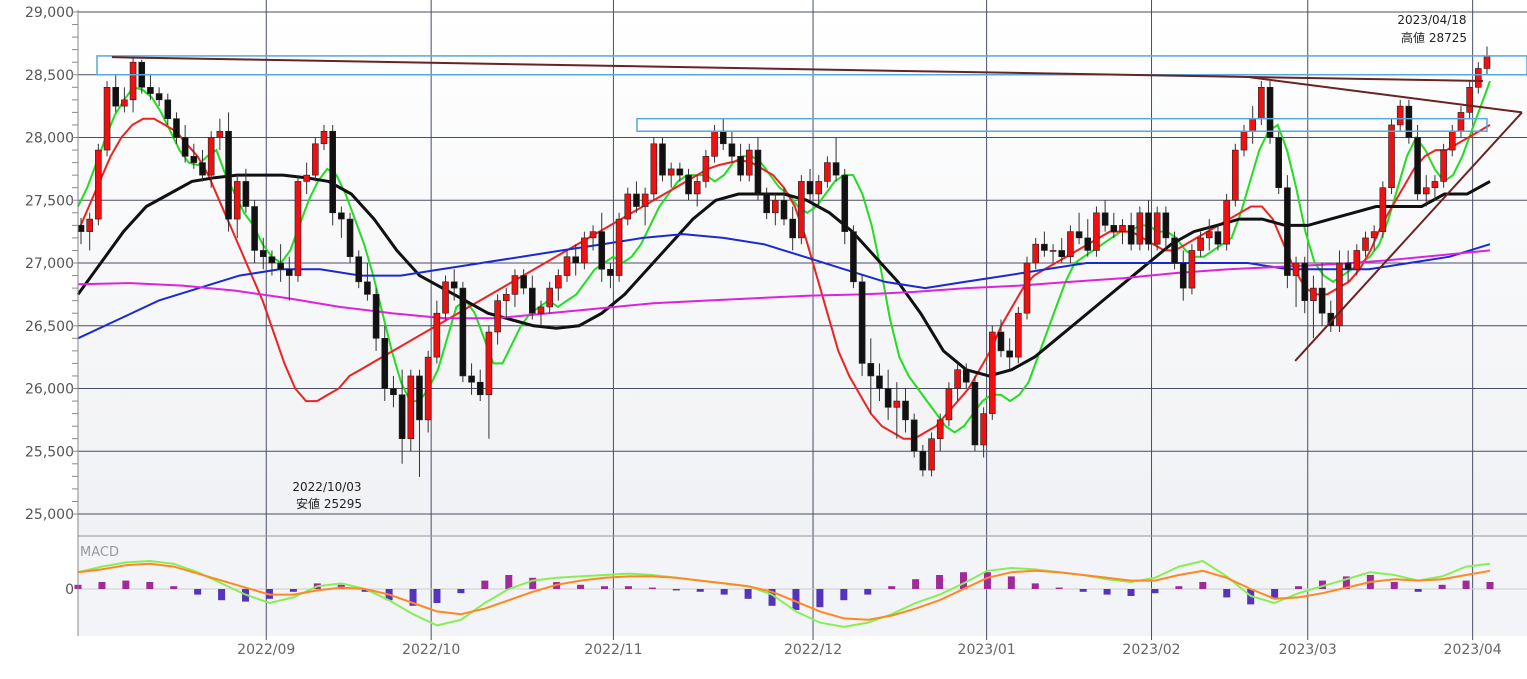  What do you see at coordinates (49, 13) in the screenshot?
I see `y-tick-label: 29,000` at bounding box center [49, 13].